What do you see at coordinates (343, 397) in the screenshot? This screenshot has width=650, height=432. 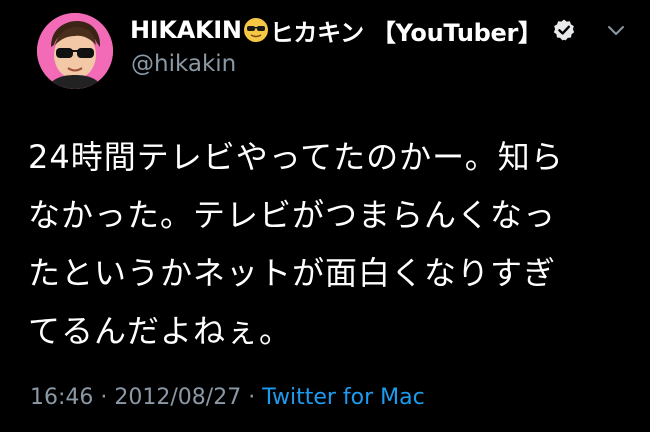 I see `tweet-source-link: Twitter for Mac` at bounding box center [343, 397].